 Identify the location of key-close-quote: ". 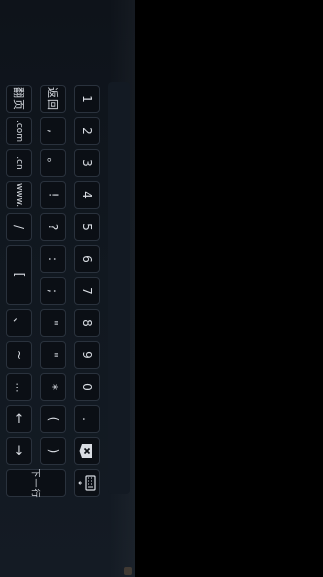
(53, 355).